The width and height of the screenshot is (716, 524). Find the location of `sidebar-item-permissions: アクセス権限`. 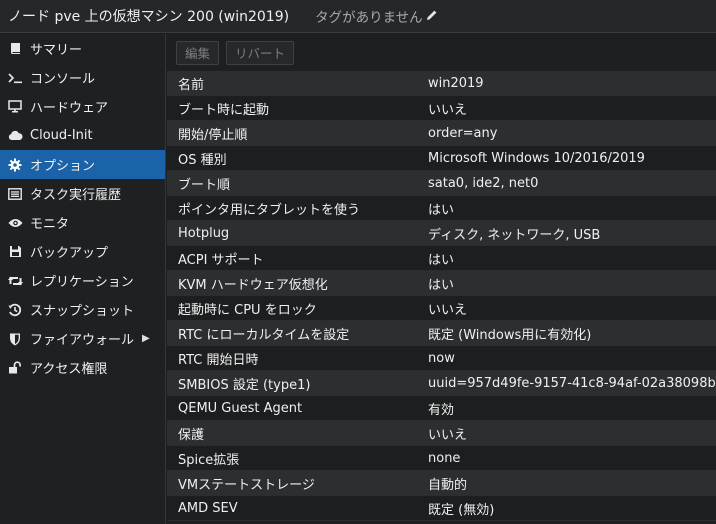

sidebar-item-permissions: アクセス権限 is located at coordinates (82, 367).